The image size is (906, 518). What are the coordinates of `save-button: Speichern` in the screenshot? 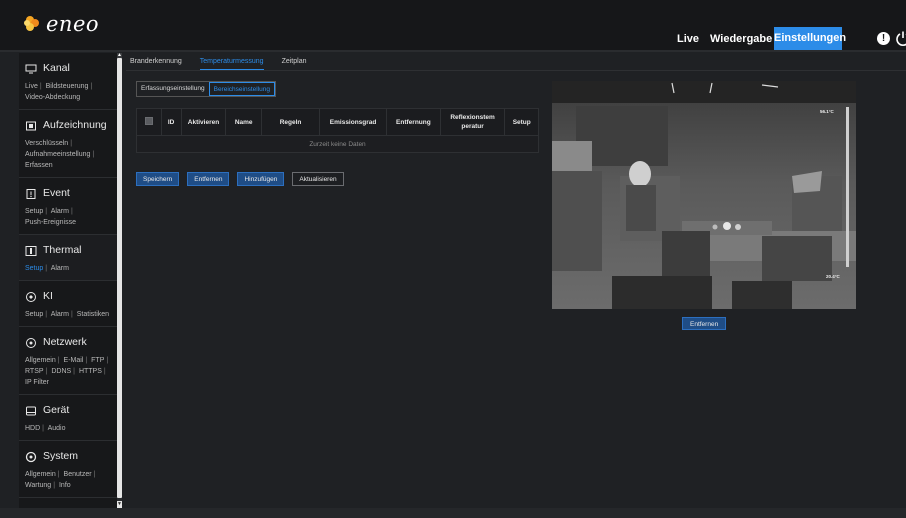 It's located at (158, 179).